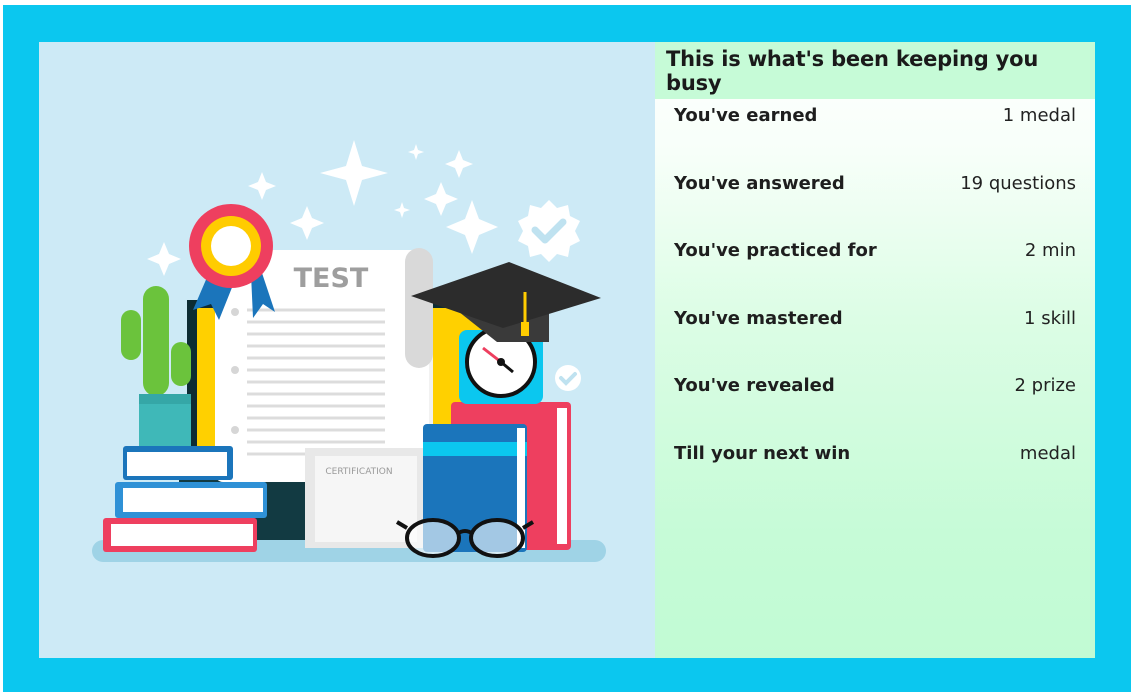 This screenshot has width=1134, height=694. Describe the element at coordinates (331, 278) in the screenshot. I see `test-label: TEST` at that location.